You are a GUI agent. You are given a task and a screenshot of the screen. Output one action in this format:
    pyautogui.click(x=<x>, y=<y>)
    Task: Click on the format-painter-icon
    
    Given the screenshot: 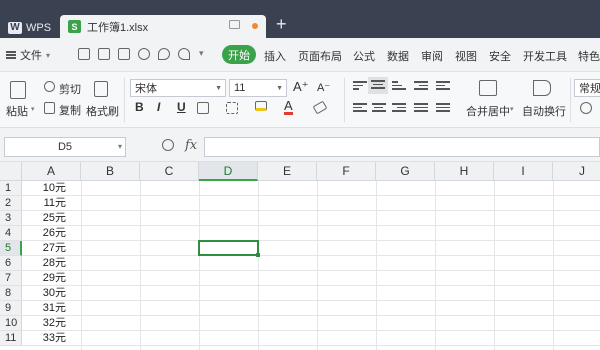 What is the action you would take?
    pyautogui.click(x=101, y=89)
    